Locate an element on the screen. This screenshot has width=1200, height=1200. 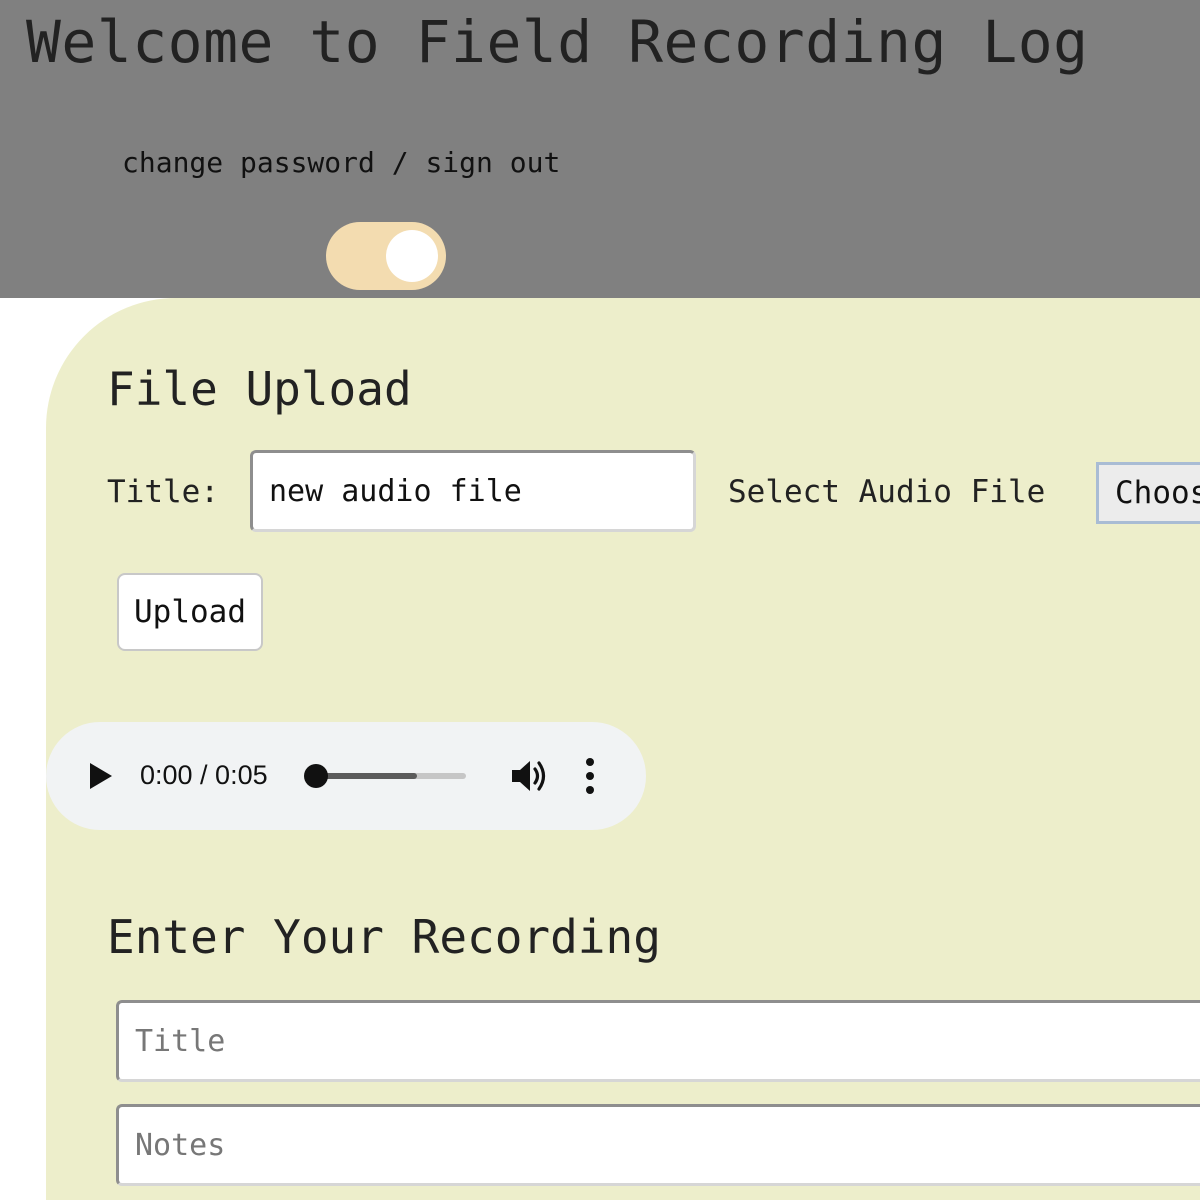
recording-notes-input is located at coordinates (658, 1145).